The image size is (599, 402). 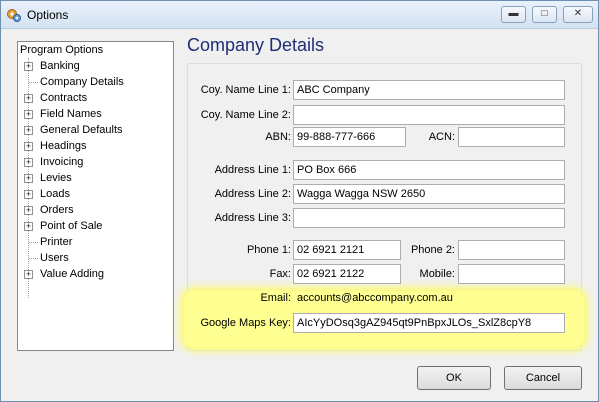 What do you see at coordinates (71, 226) in the screenshot?
I see `tree-item-label: Point of Sale` at bounding box center [71, 226].